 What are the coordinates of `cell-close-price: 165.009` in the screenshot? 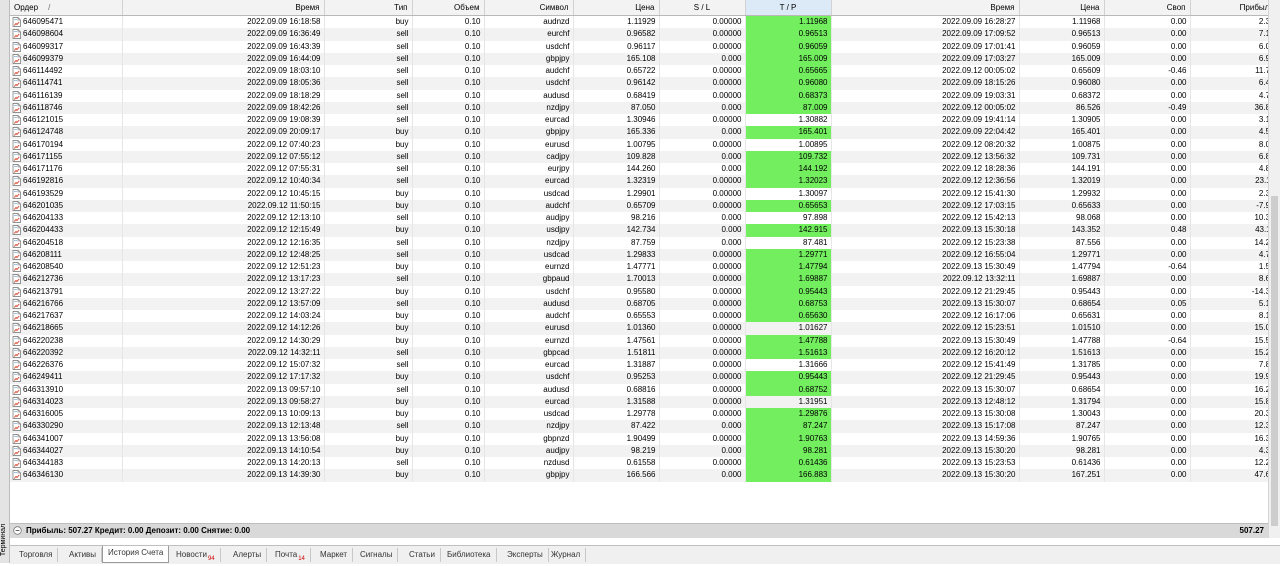 It's located at (1062, 58).